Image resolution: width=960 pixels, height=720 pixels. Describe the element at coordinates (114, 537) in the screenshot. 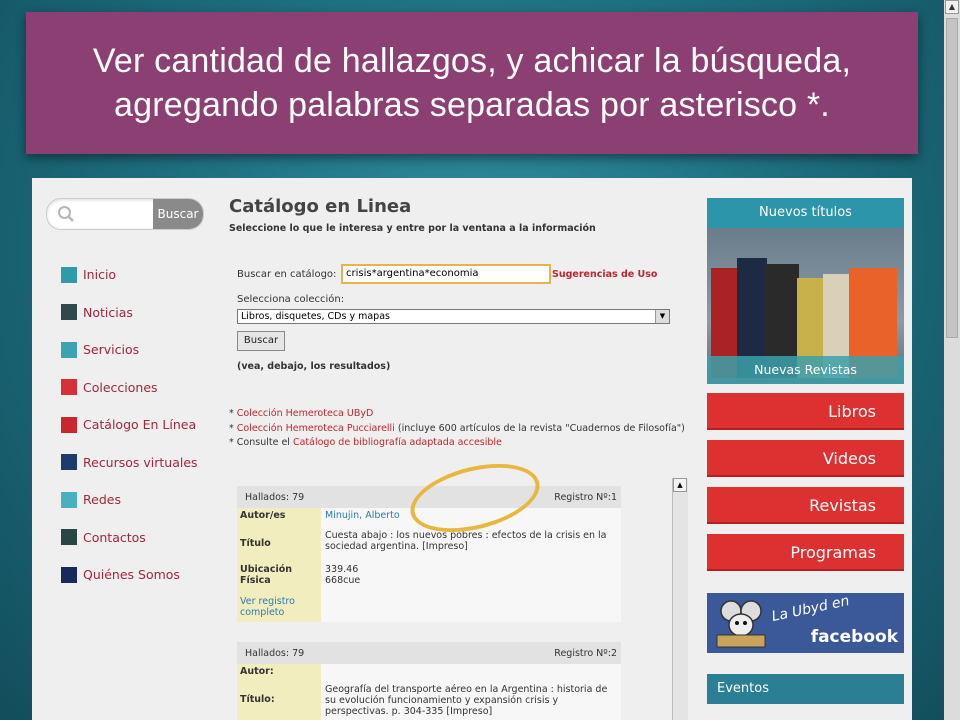

I see `sidebar-item-label: Contactos` at that location.